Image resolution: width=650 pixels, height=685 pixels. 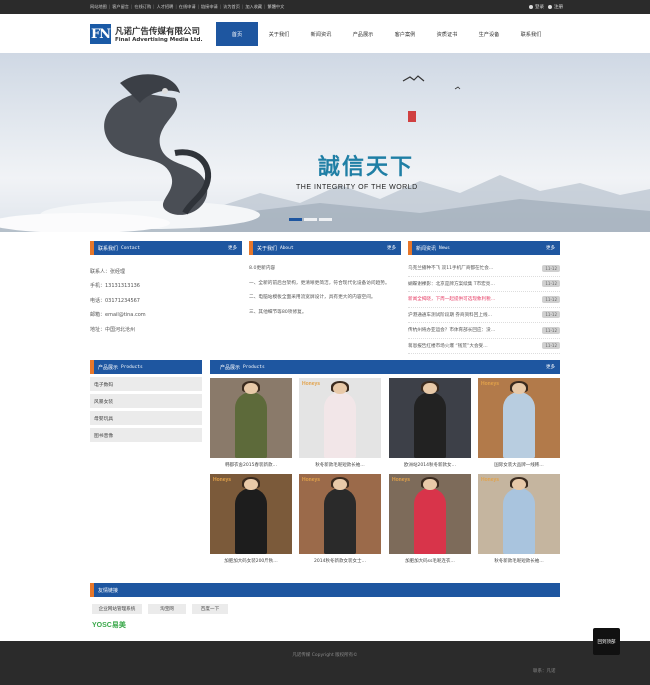 I want to click on news-item: 传杭州将办亚运会？市体育部长回应：没… 11-12, so click(x=484, y=331).